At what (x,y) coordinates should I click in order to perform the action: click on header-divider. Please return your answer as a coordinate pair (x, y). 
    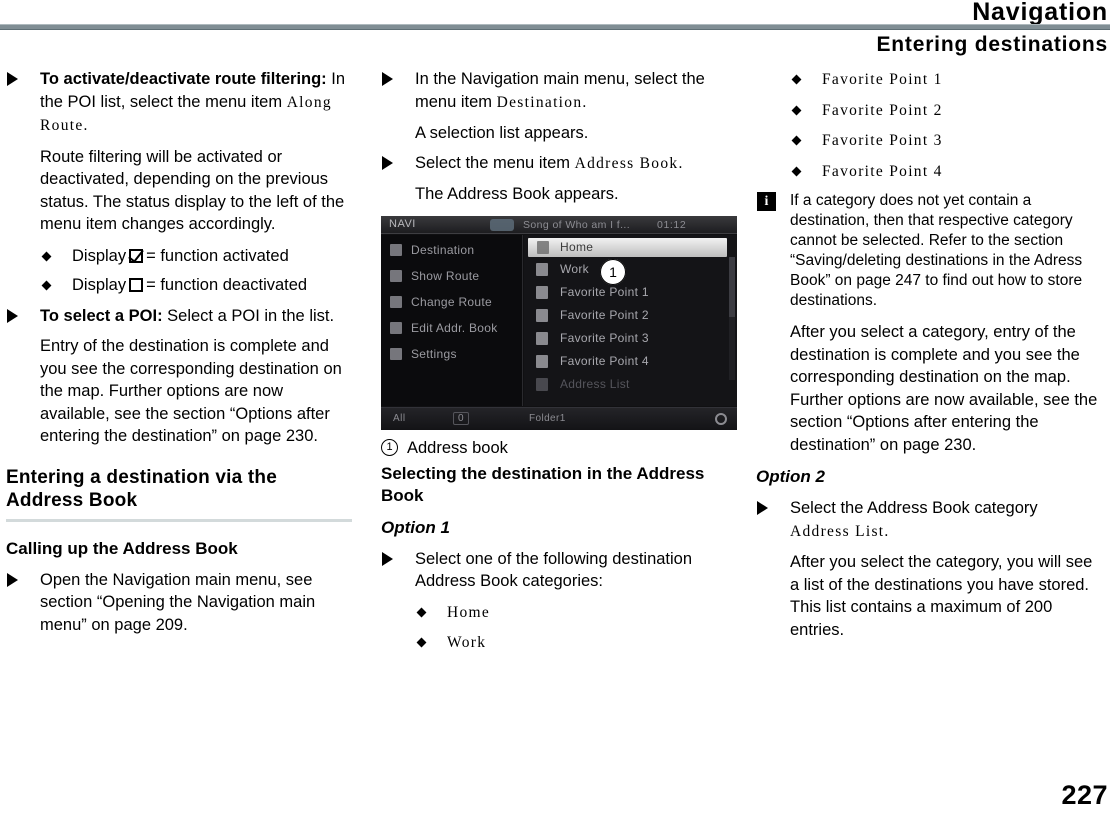
    Looking at the image, I should click on (555, 27).